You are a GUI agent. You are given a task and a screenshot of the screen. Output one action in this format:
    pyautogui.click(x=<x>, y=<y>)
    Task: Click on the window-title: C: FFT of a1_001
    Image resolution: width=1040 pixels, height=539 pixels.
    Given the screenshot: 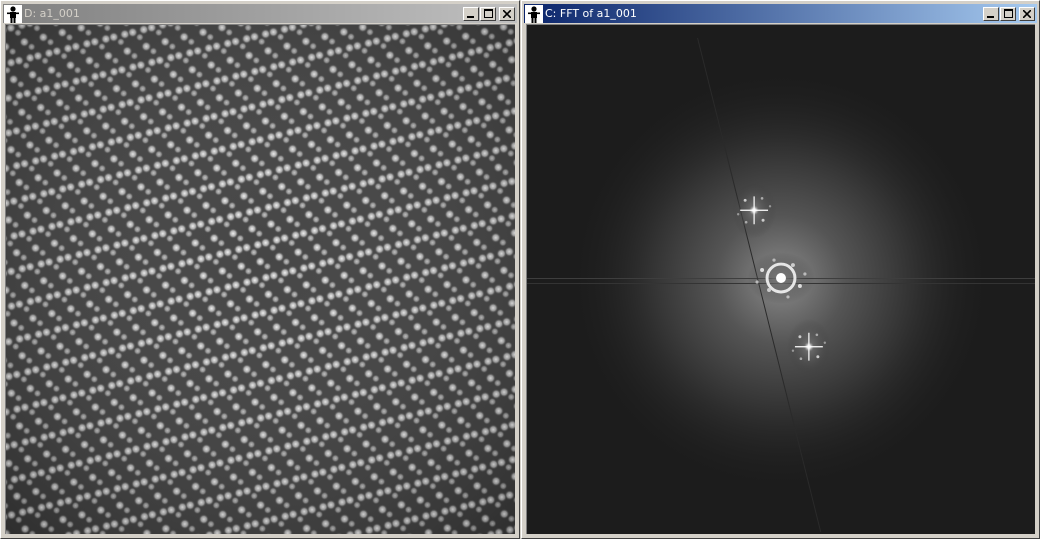 What is the action you would take?
    pyautogui.click(x=591, y=13)
    